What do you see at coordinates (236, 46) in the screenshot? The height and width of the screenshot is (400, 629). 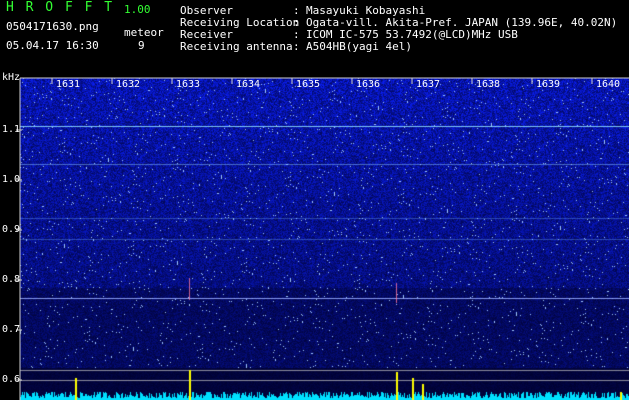 I see `antenna-label: Receiving antenna` at bounding box center [236, 46].